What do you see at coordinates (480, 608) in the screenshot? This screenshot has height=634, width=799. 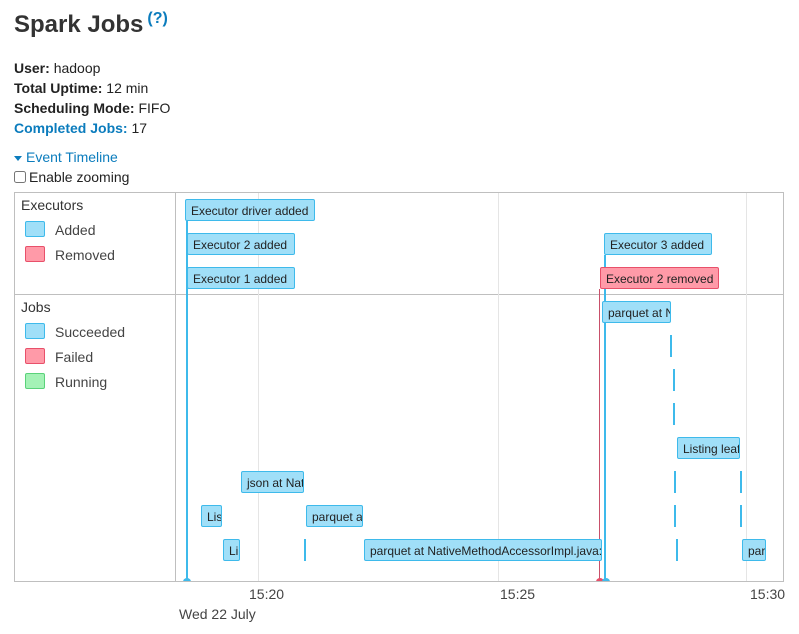 I see `time-axis: 15:20 15:25 15:30 Wed 22 July` at bounding box center [480, 608].